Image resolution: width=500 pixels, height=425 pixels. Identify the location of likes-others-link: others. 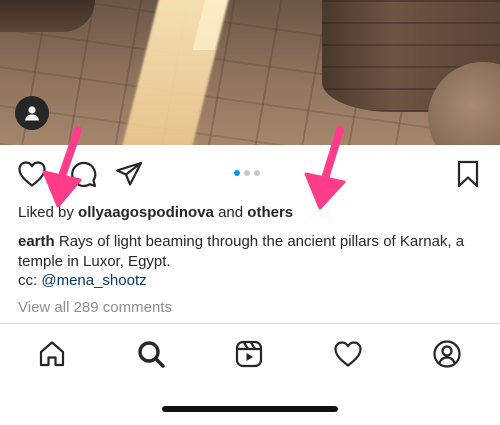
(270, 212).